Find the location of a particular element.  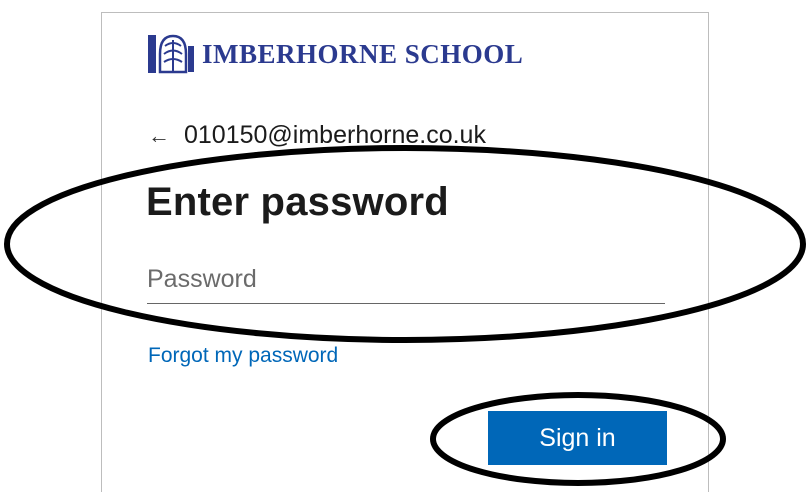

password-input is located at coordinates (406, 280).